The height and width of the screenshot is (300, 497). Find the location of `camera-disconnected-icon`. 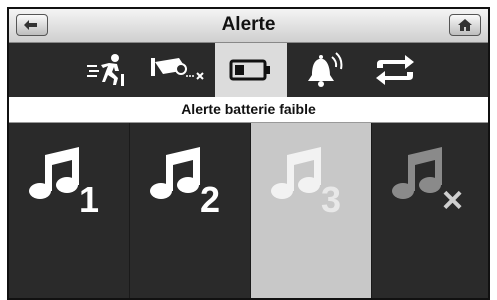

camera-disconnected-icon is located at coordinates (177, 69).